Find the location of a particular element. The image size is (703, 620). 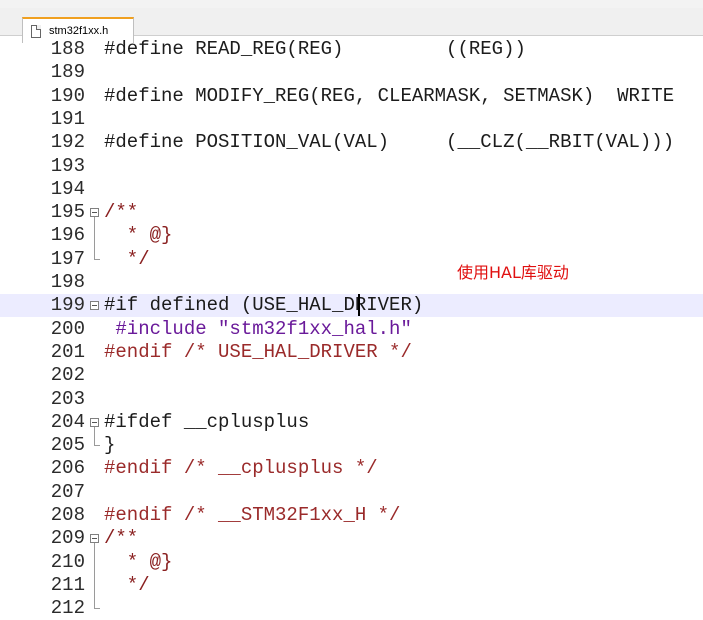

line-number: 190 is located at coordinates (67, 96).